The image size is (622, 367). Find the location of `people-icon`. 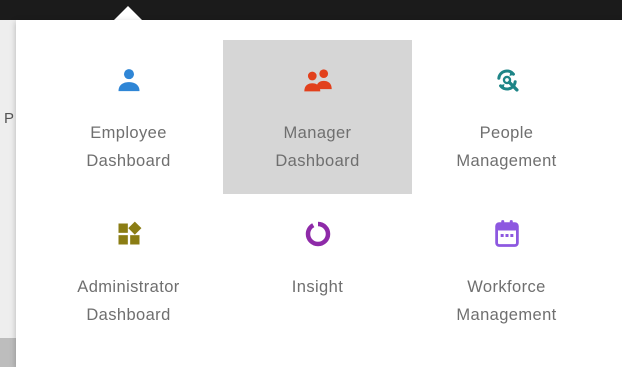

people-icon is located at coordinates (317, 80).